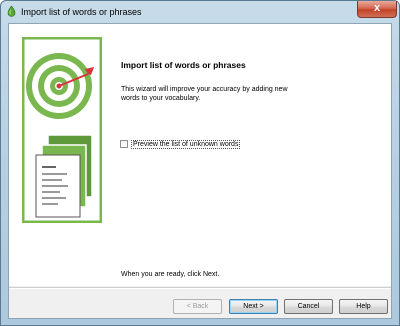 The image size is (400, 326). What do you see at coordinates (170, 274) in the screenshot?
I see `ready-instruction: When you are ready, click Next.` at bounding box center [170, 274].